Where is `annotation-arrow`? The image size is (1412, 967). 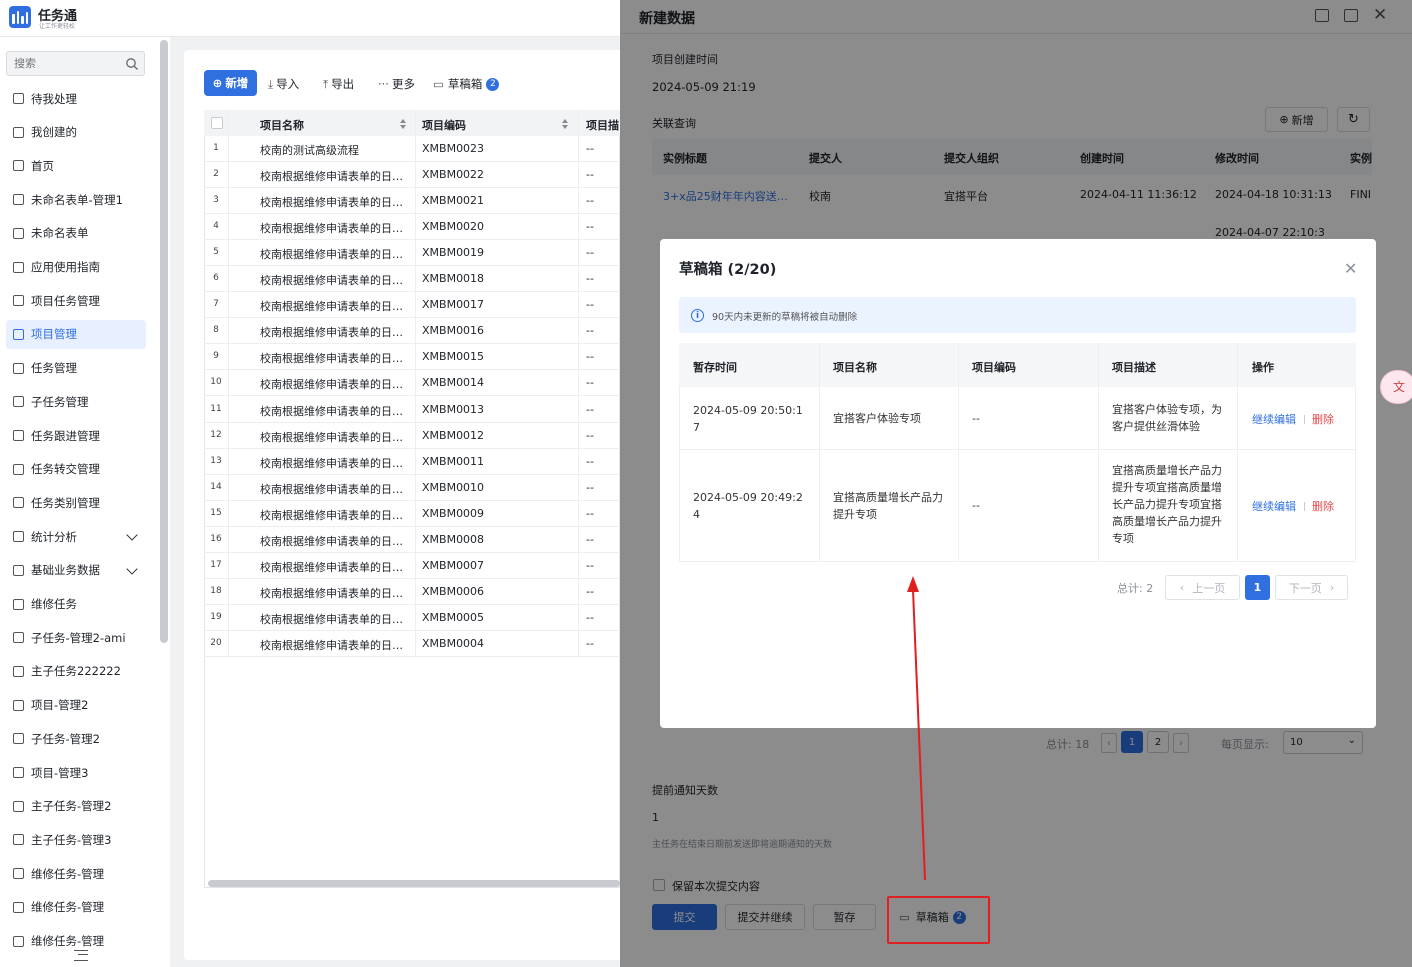
annotation-arrow is located at coordinates (916, 728).